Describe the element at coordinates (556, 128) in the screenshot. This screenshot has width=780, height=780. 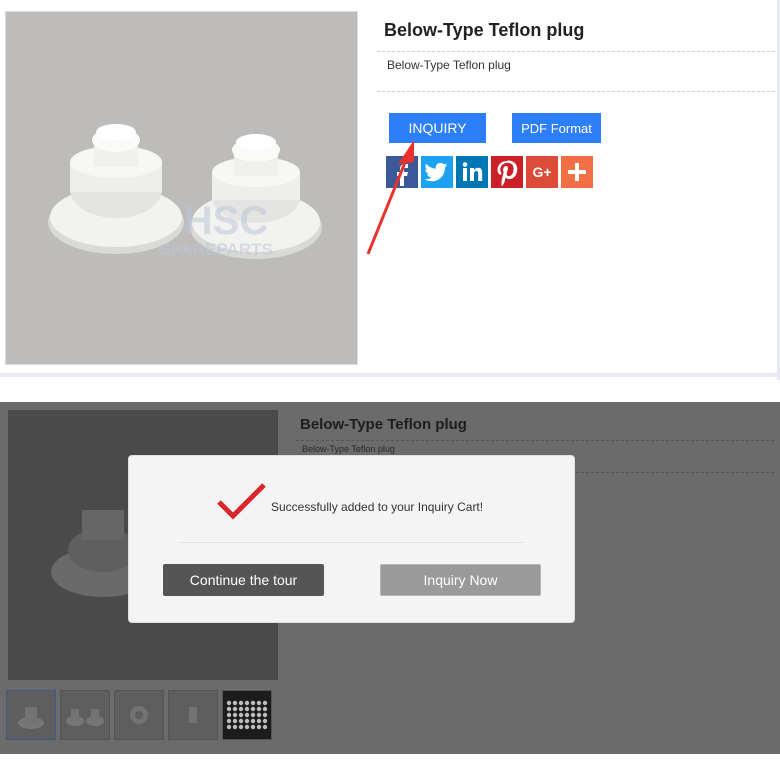
I see `pdf-format-button: PDF Format` at that location.